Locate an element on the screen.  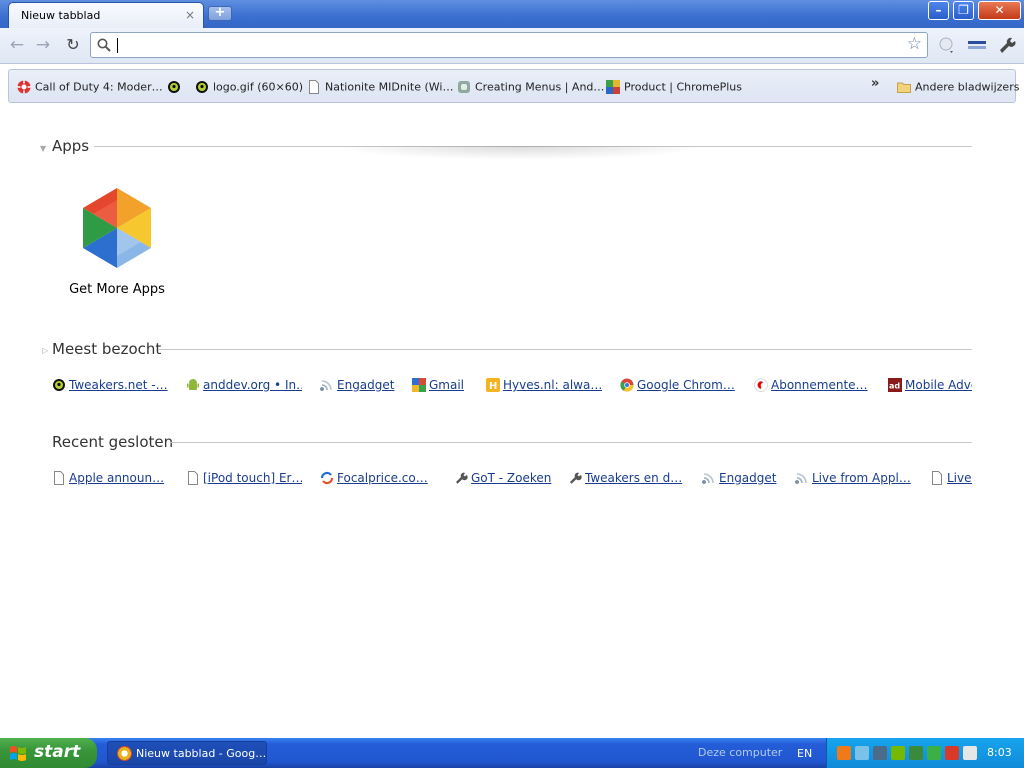
back-button: ← is located at coordinates (17, 45).